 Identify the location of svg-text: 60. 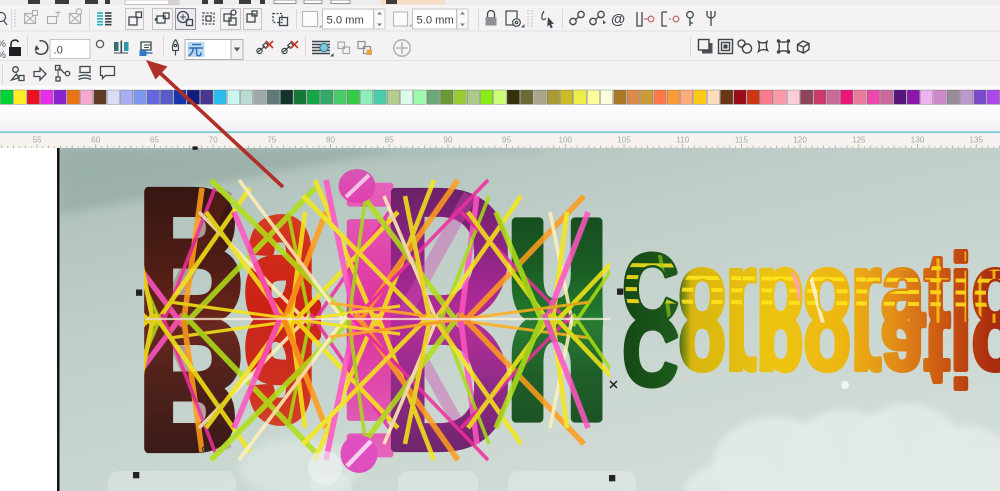
(96, 139).